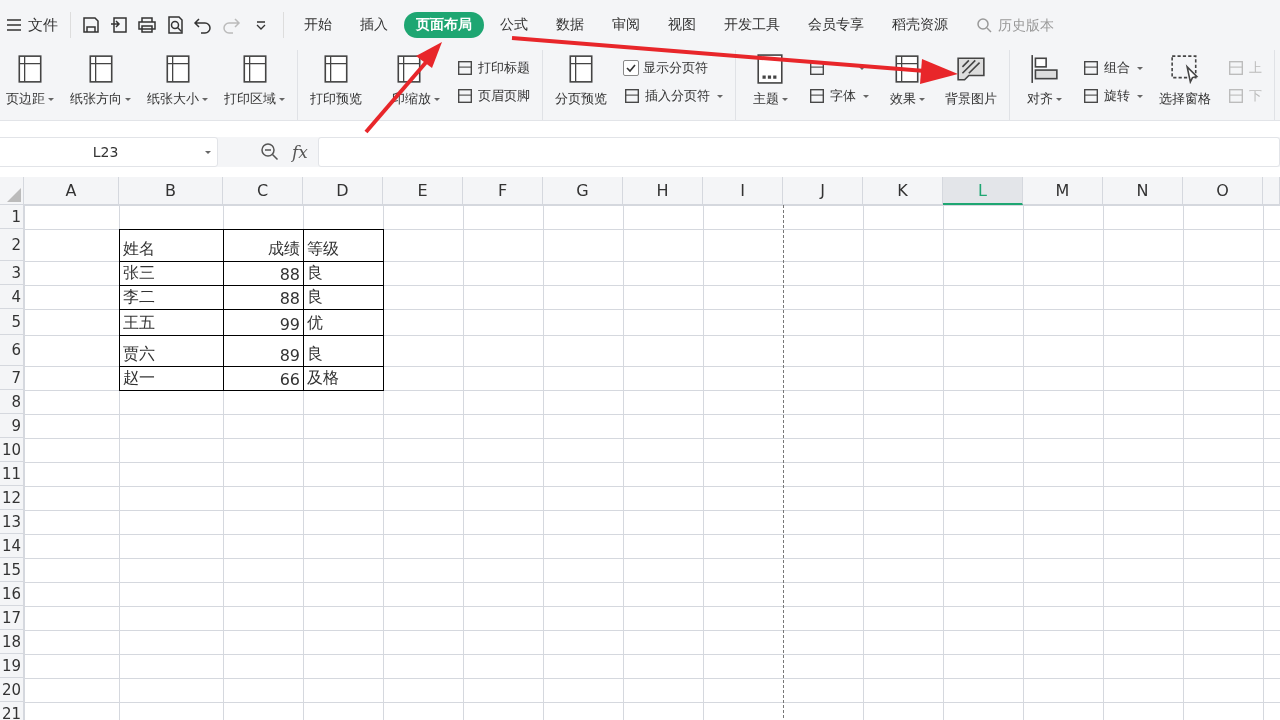 The width and height of the screenshot is (1280, 720). What do you see at coordinates (423, 191) in the screenshot?
I see `column-header: E` at bounding box center [423, 191].